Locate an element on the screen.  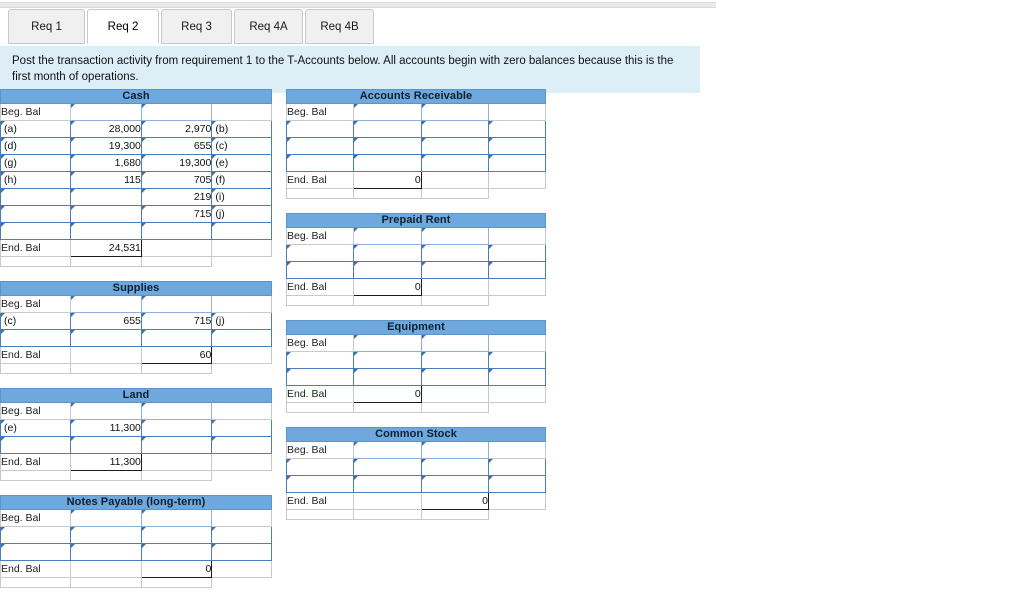
debit-amount-input: 1,680 is located at coordinates (106, 163).